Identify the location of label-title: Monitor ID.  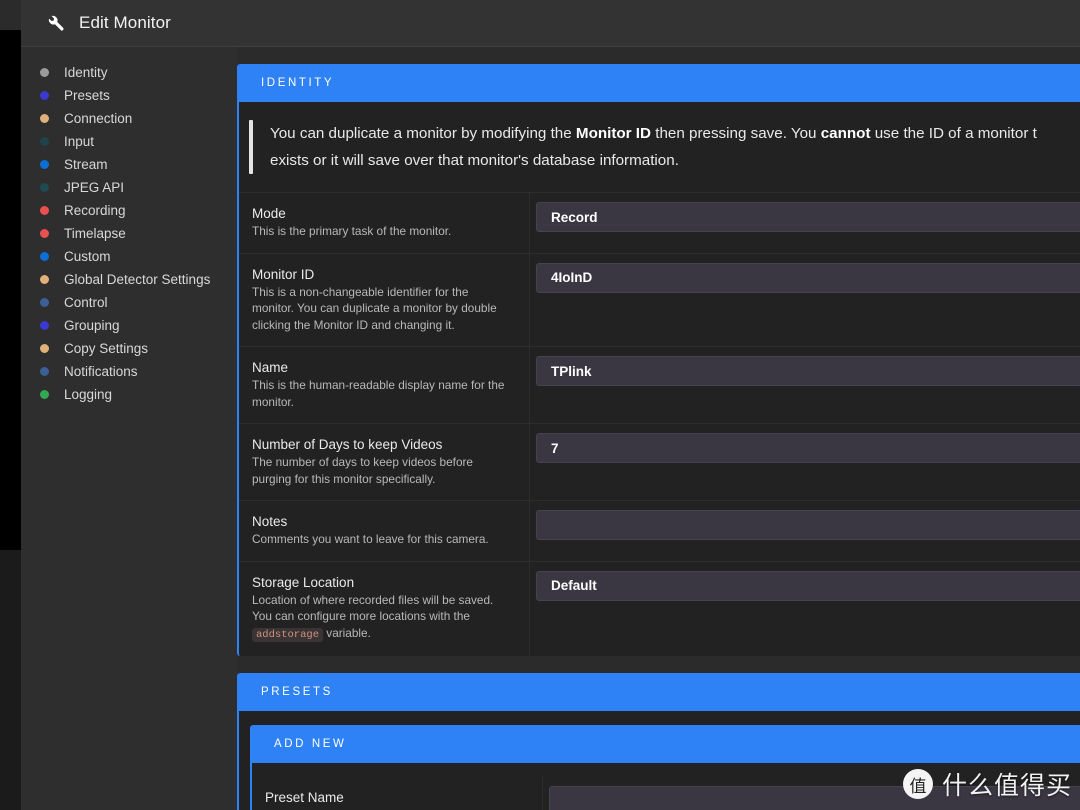
(283, 274).